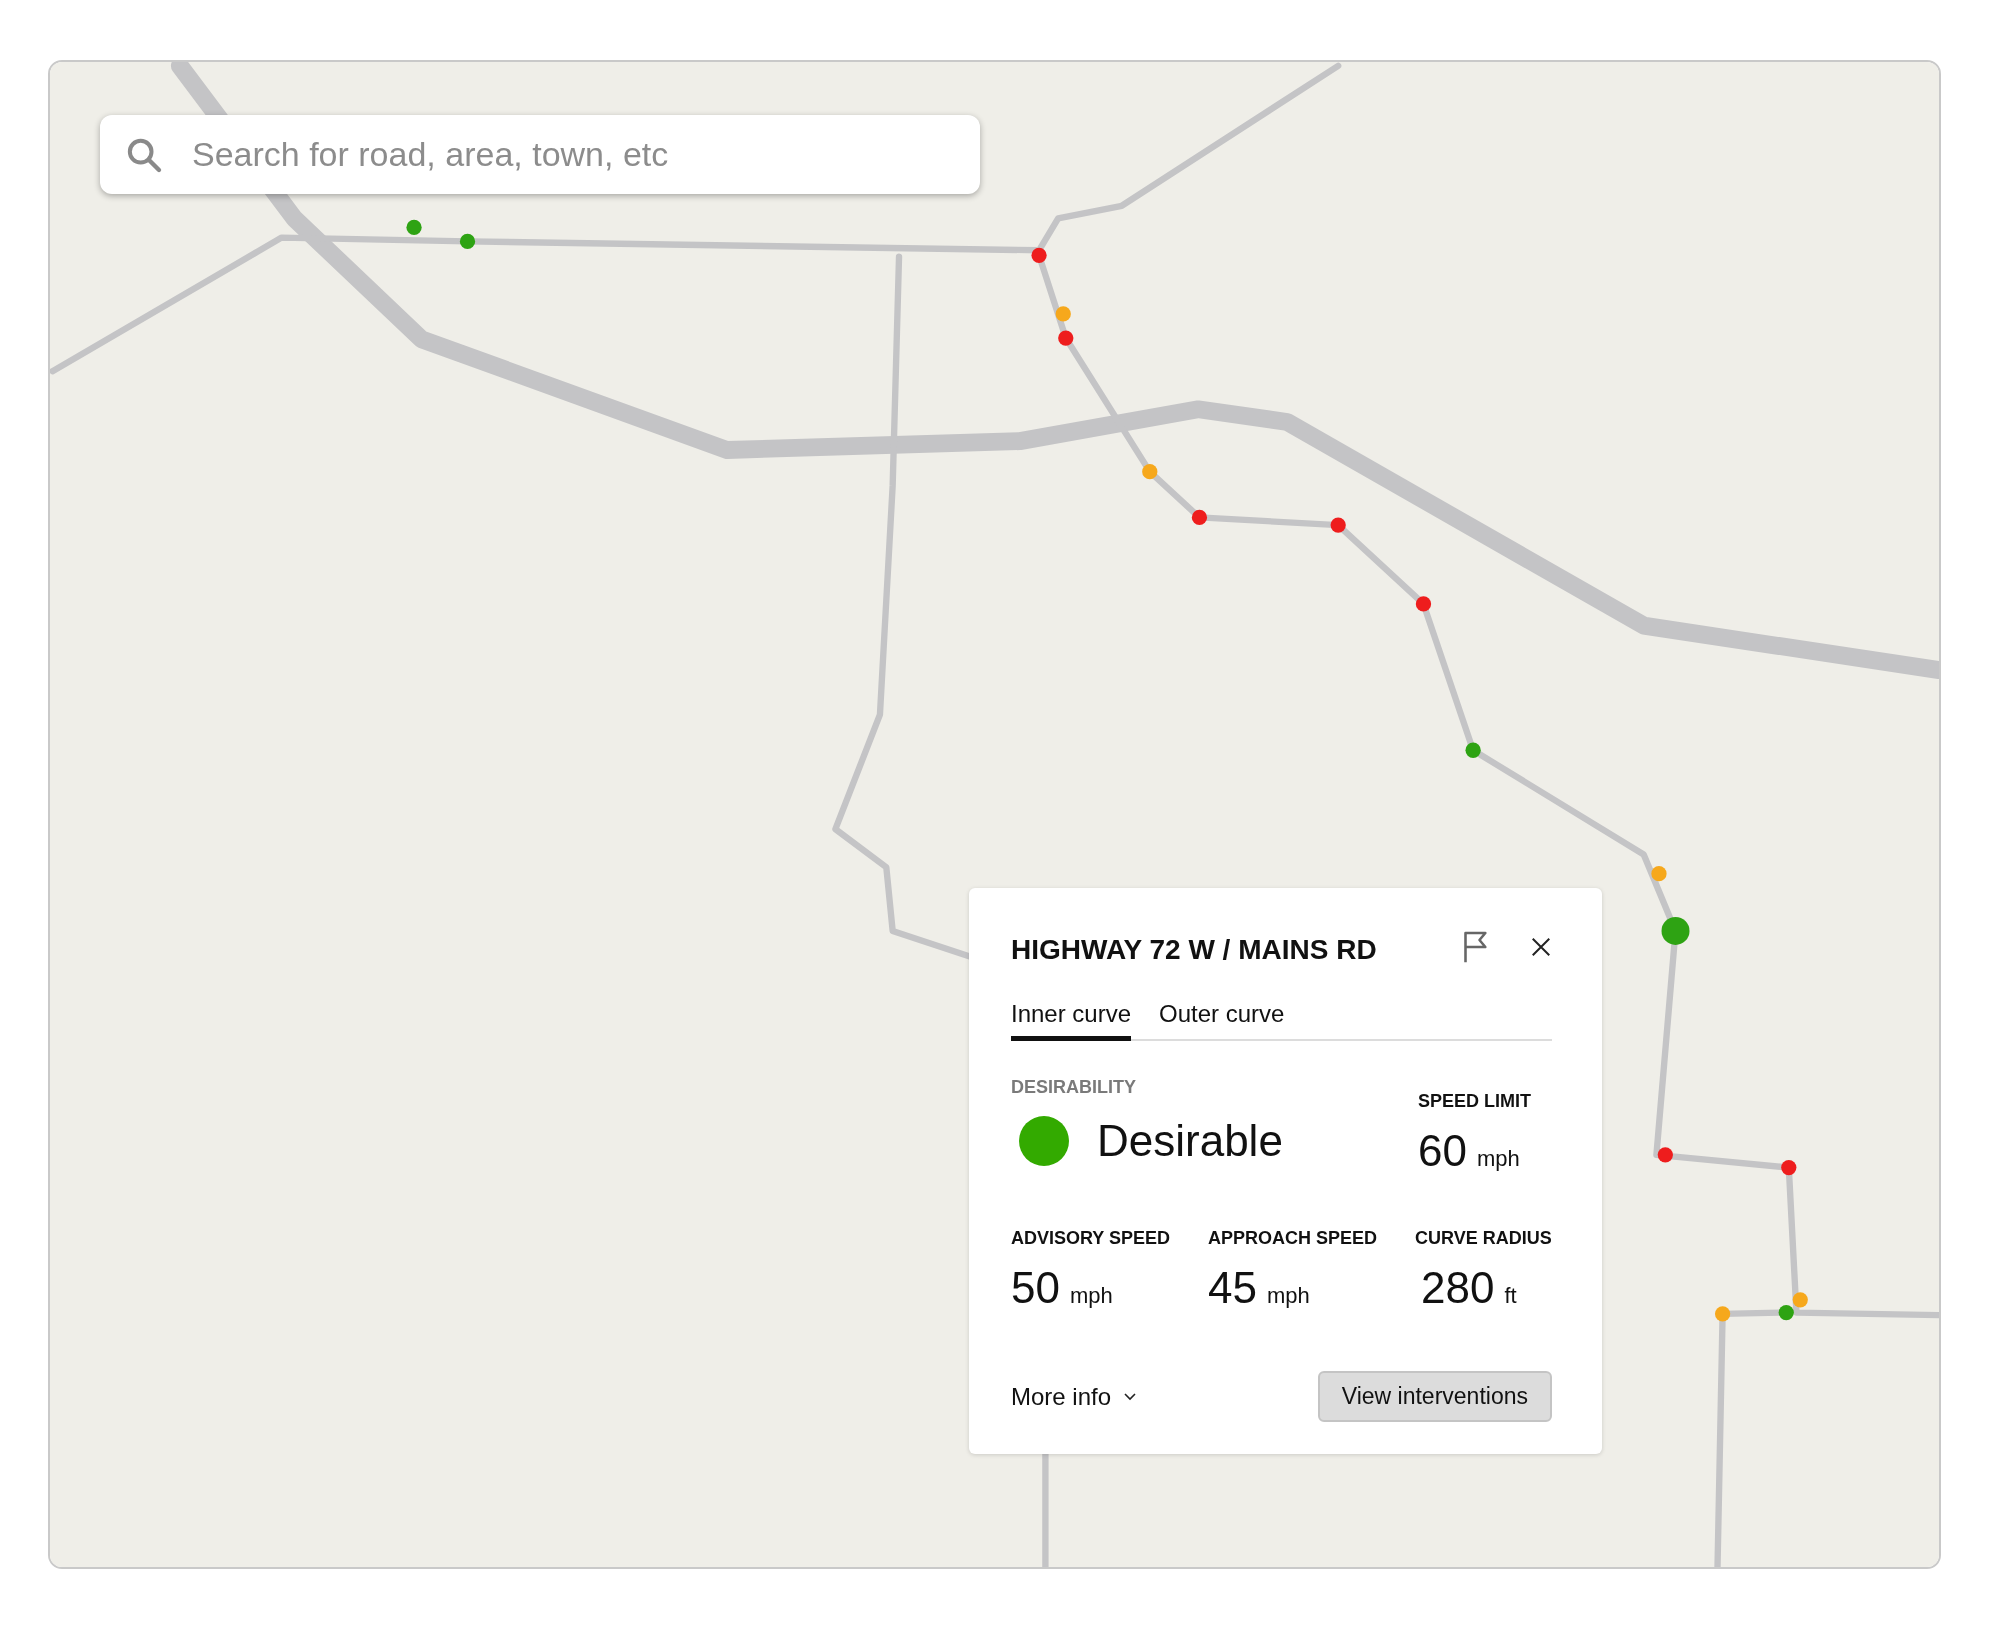 This screenshot has height=1631, width=2000. I want to click on metric-value: 50, so click(1035, 1287).